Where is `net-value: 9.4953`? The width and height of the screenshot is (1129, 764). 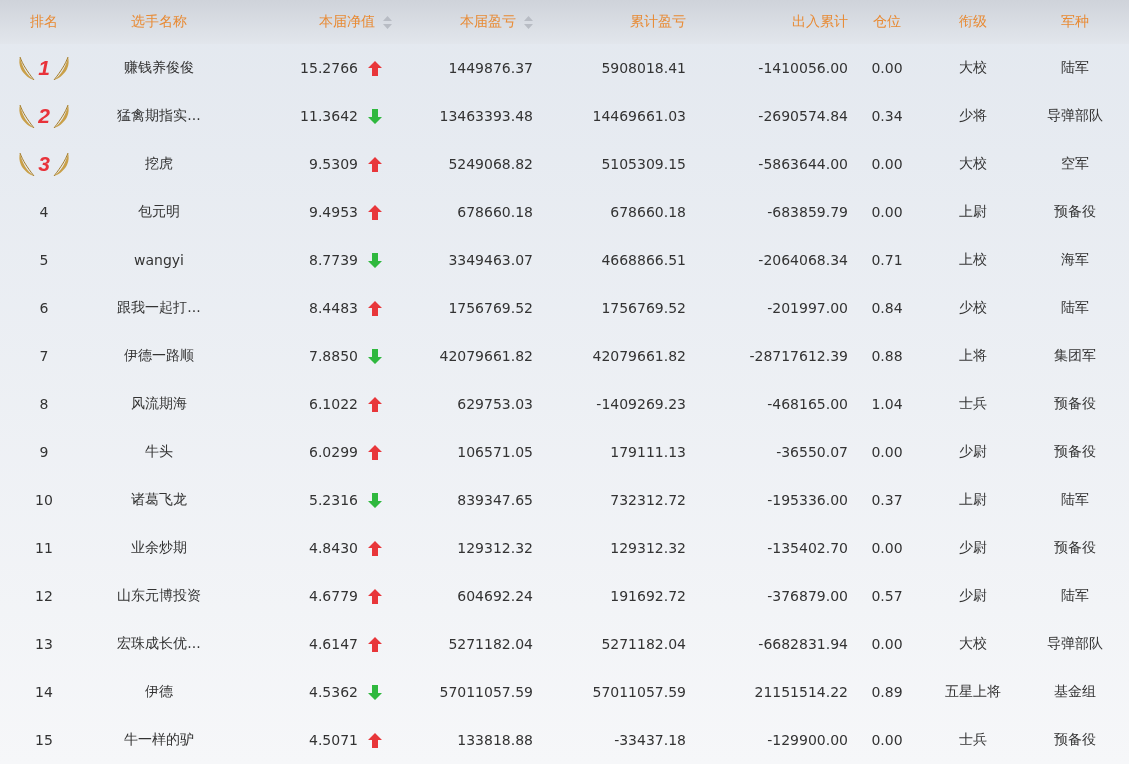
net-value: 9.4953 is located at coordinates (333, 212).